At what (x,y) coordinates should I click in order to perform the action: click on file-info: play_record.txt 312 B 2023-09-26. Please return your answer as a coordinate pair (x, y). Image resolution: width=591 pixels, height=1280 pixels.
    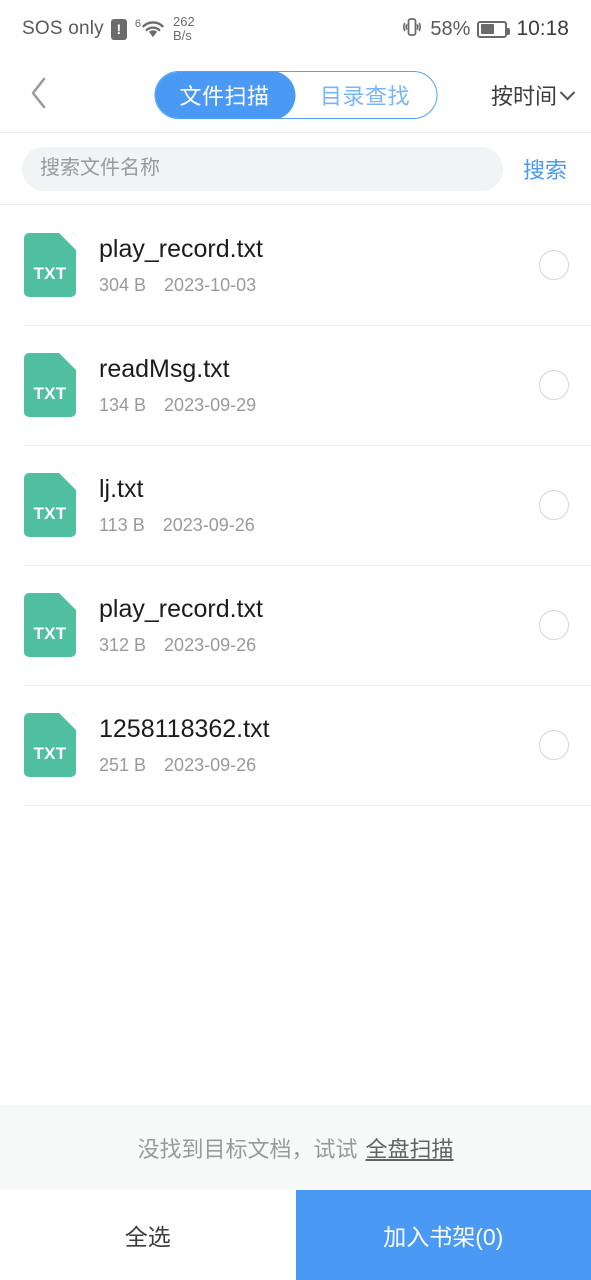
    Looking at the image, I should click on (319, 625).